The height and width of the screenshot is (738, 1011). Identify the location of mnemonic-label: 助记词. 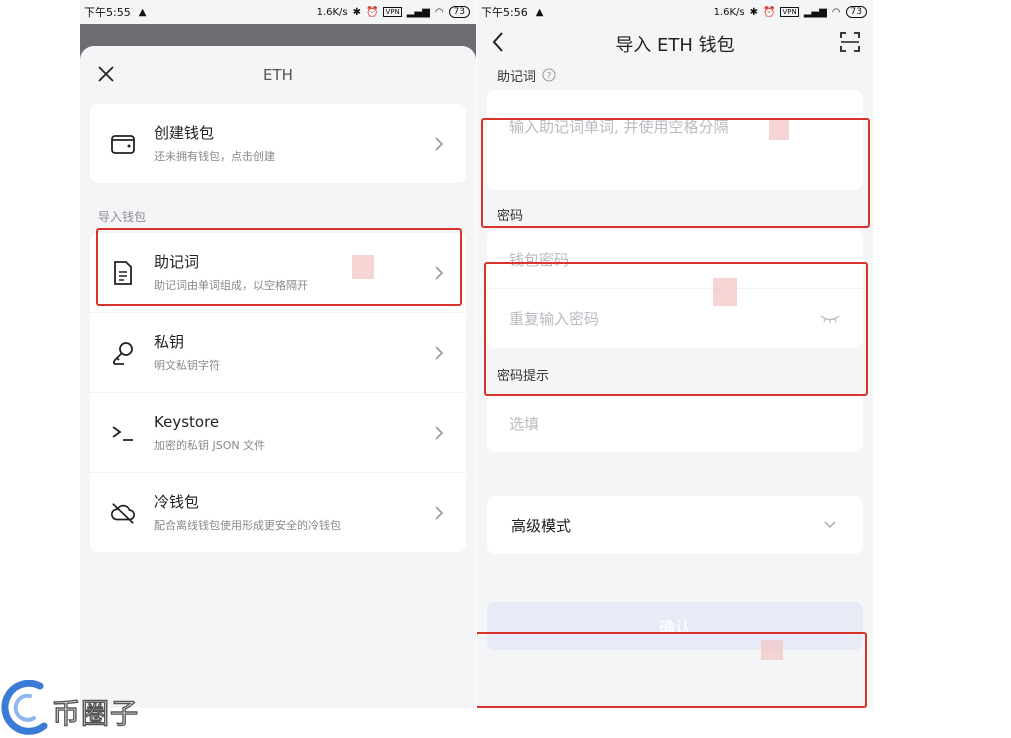
(517, 77).